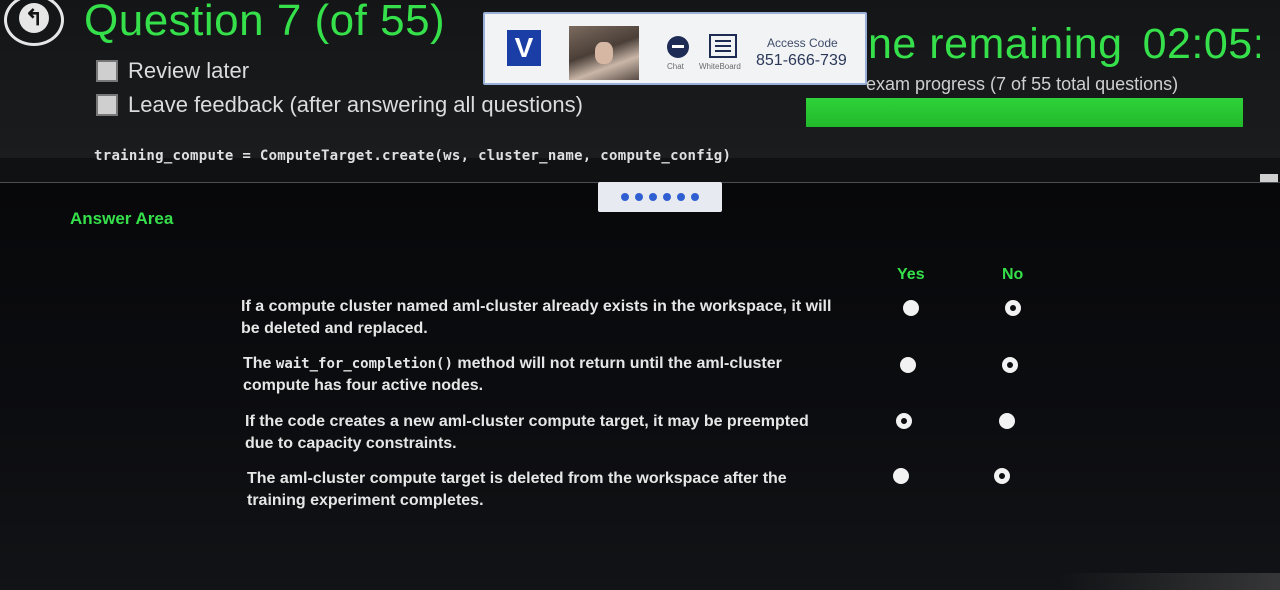 The height and width of the screenshot is (590, 1280). I want to click on chat-icon, so click(678, 47).